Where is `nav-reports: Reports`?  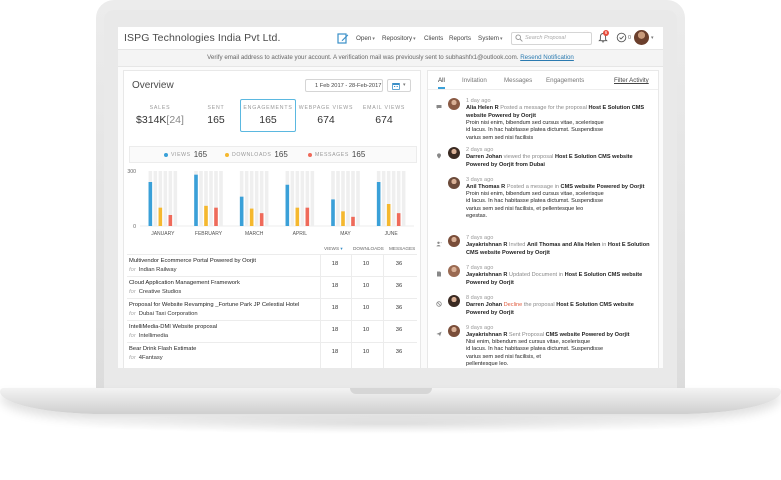 nav-reports: Reports is located at coordinates (460, 38).